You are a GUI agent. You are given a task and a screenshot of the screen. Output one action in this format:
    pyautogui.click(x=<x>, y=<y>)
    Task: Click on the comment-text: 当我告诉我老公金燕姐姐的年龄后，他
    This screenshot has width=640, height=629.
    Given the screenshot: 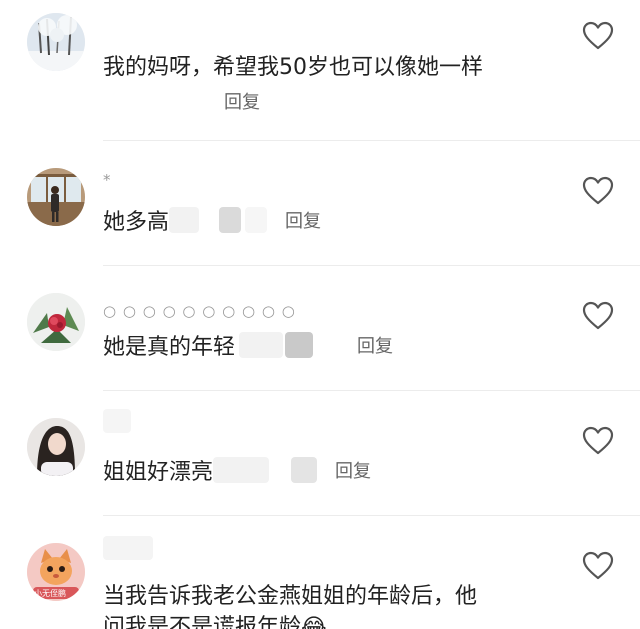 What is the action you would take?
    pyautogui.click(x=290, y=596)
    